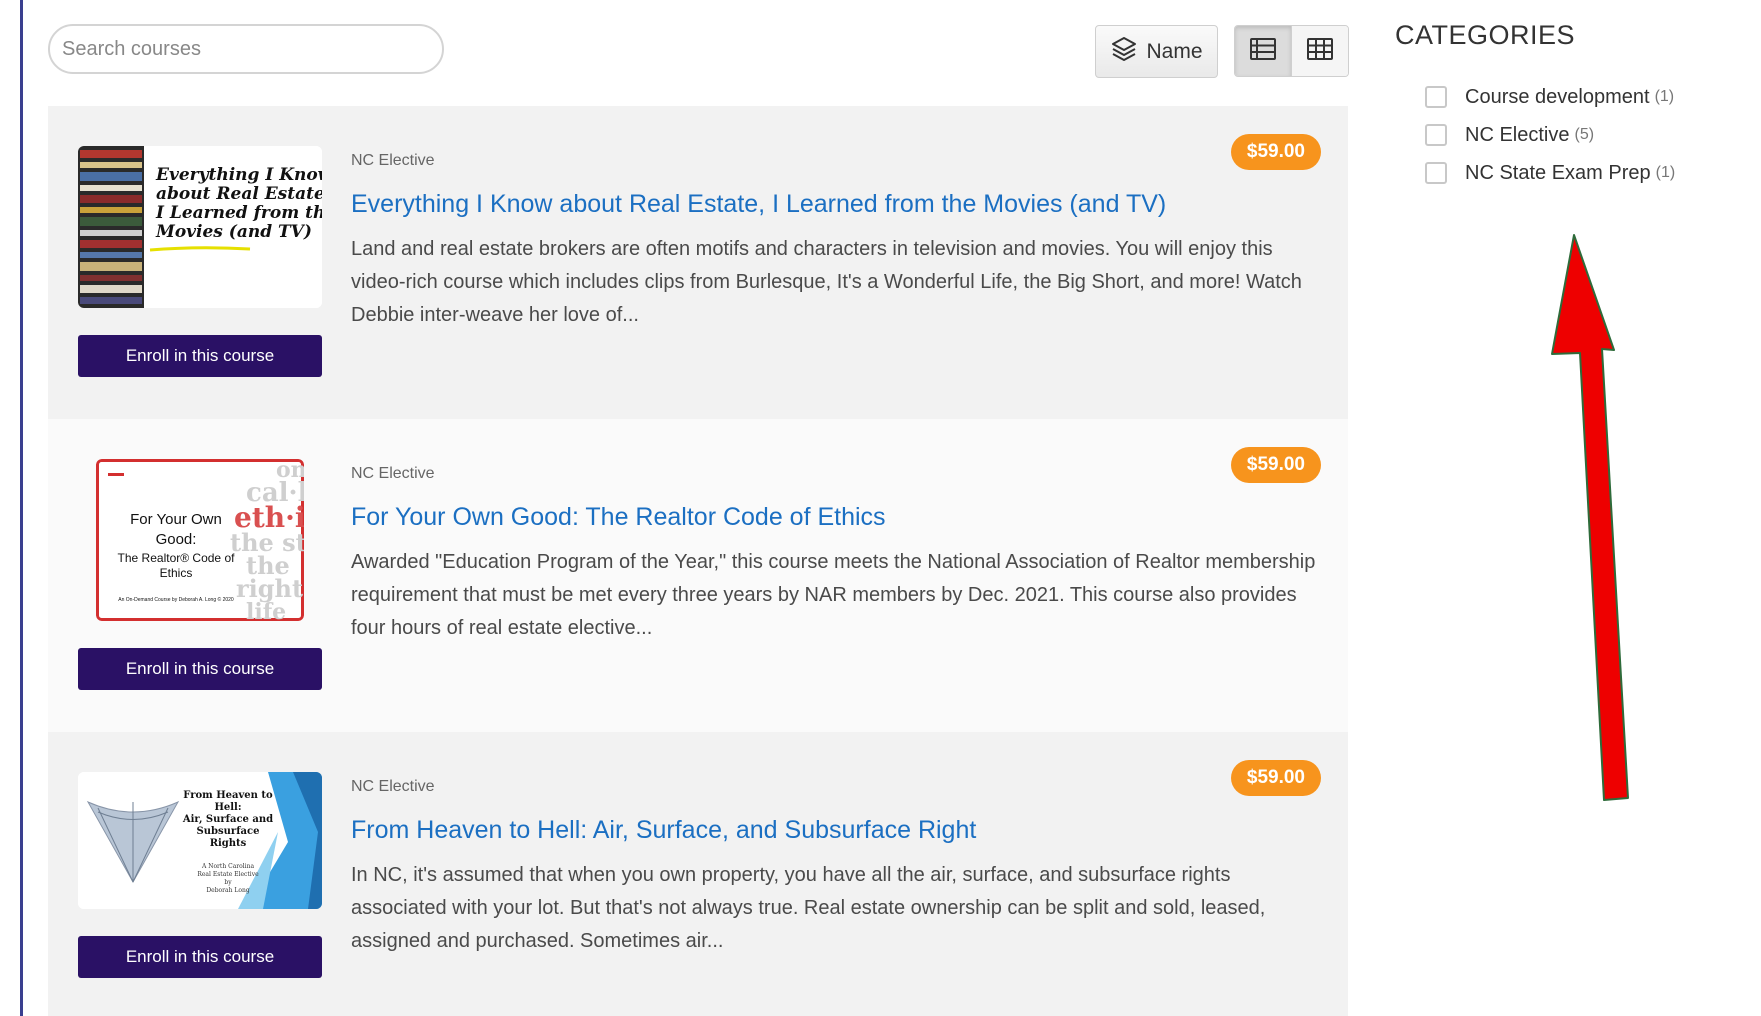  I want to click on thumb-text-line: Rights, so click(228, 843).